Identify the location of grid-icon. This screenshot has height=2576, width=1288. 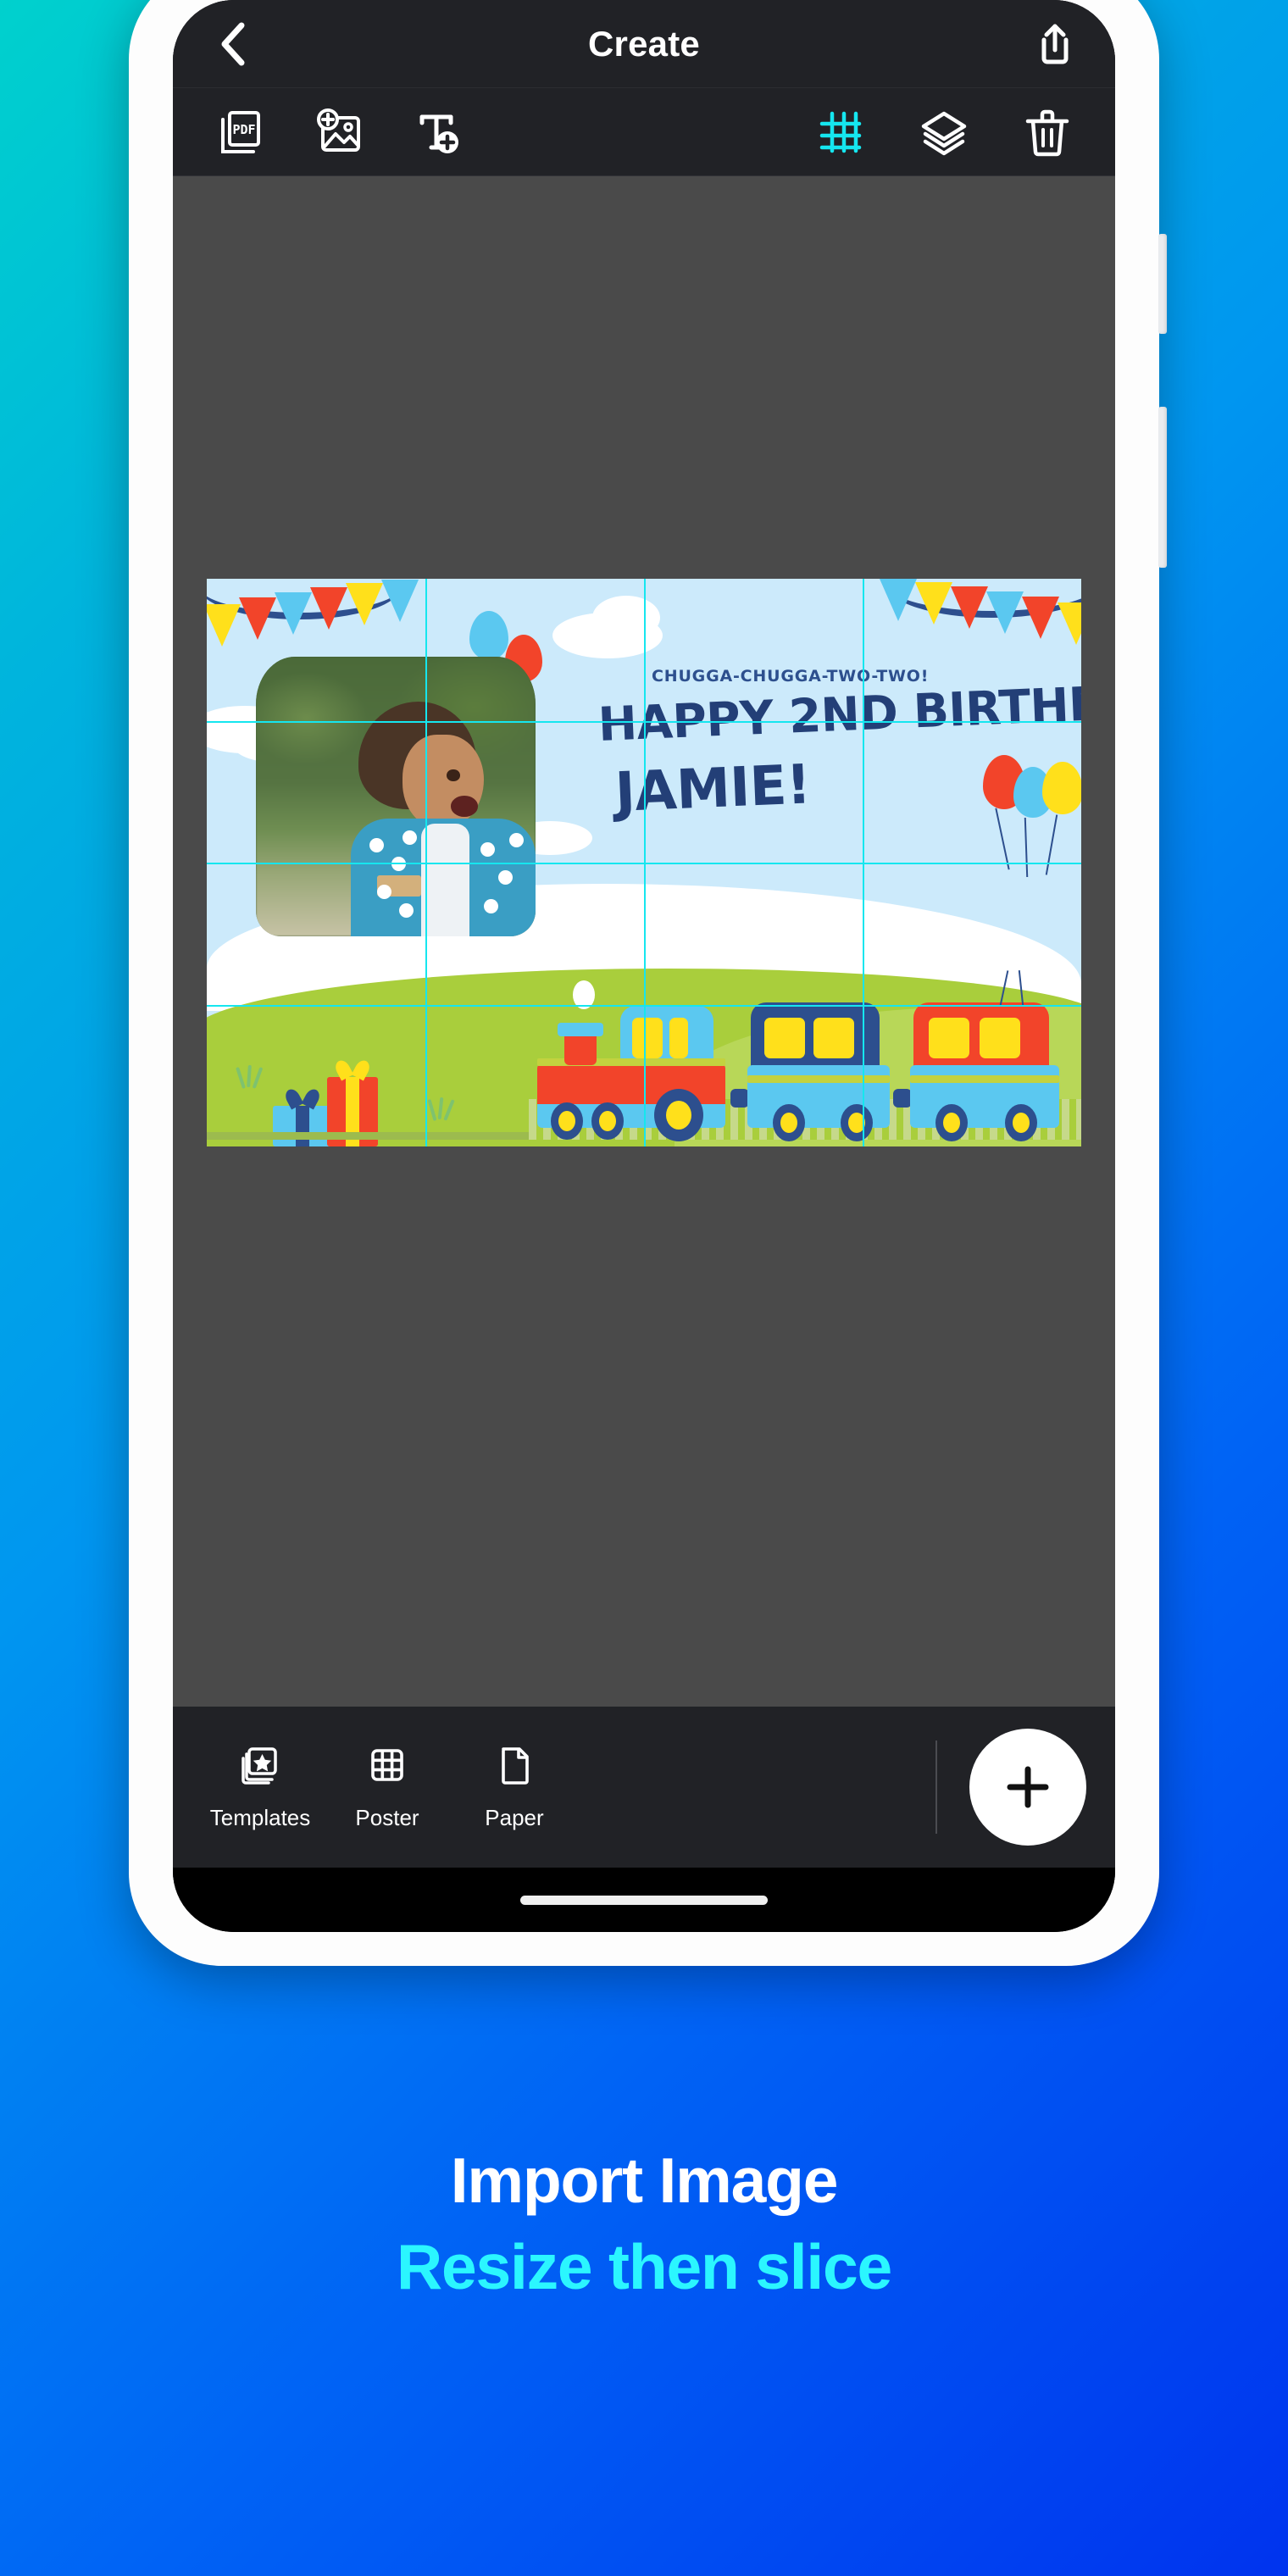
(840, 132).